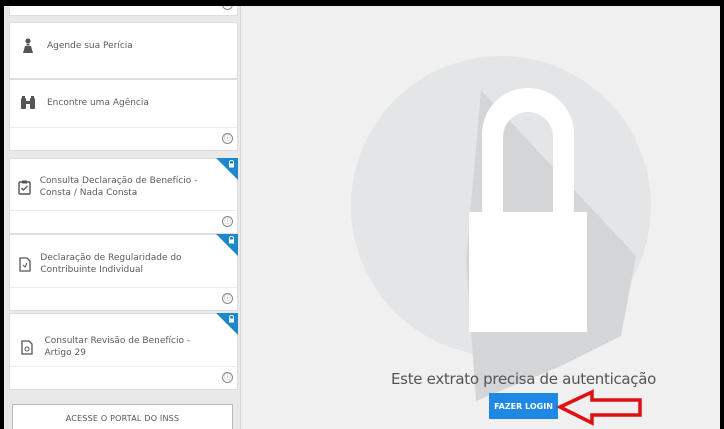 The width and height of the screenshot is (724, 429). What do you see at coordinates (98, 103) in the screenshot?
I see `service-label: Encontre uma Agência` at bounding box center [98, 103].